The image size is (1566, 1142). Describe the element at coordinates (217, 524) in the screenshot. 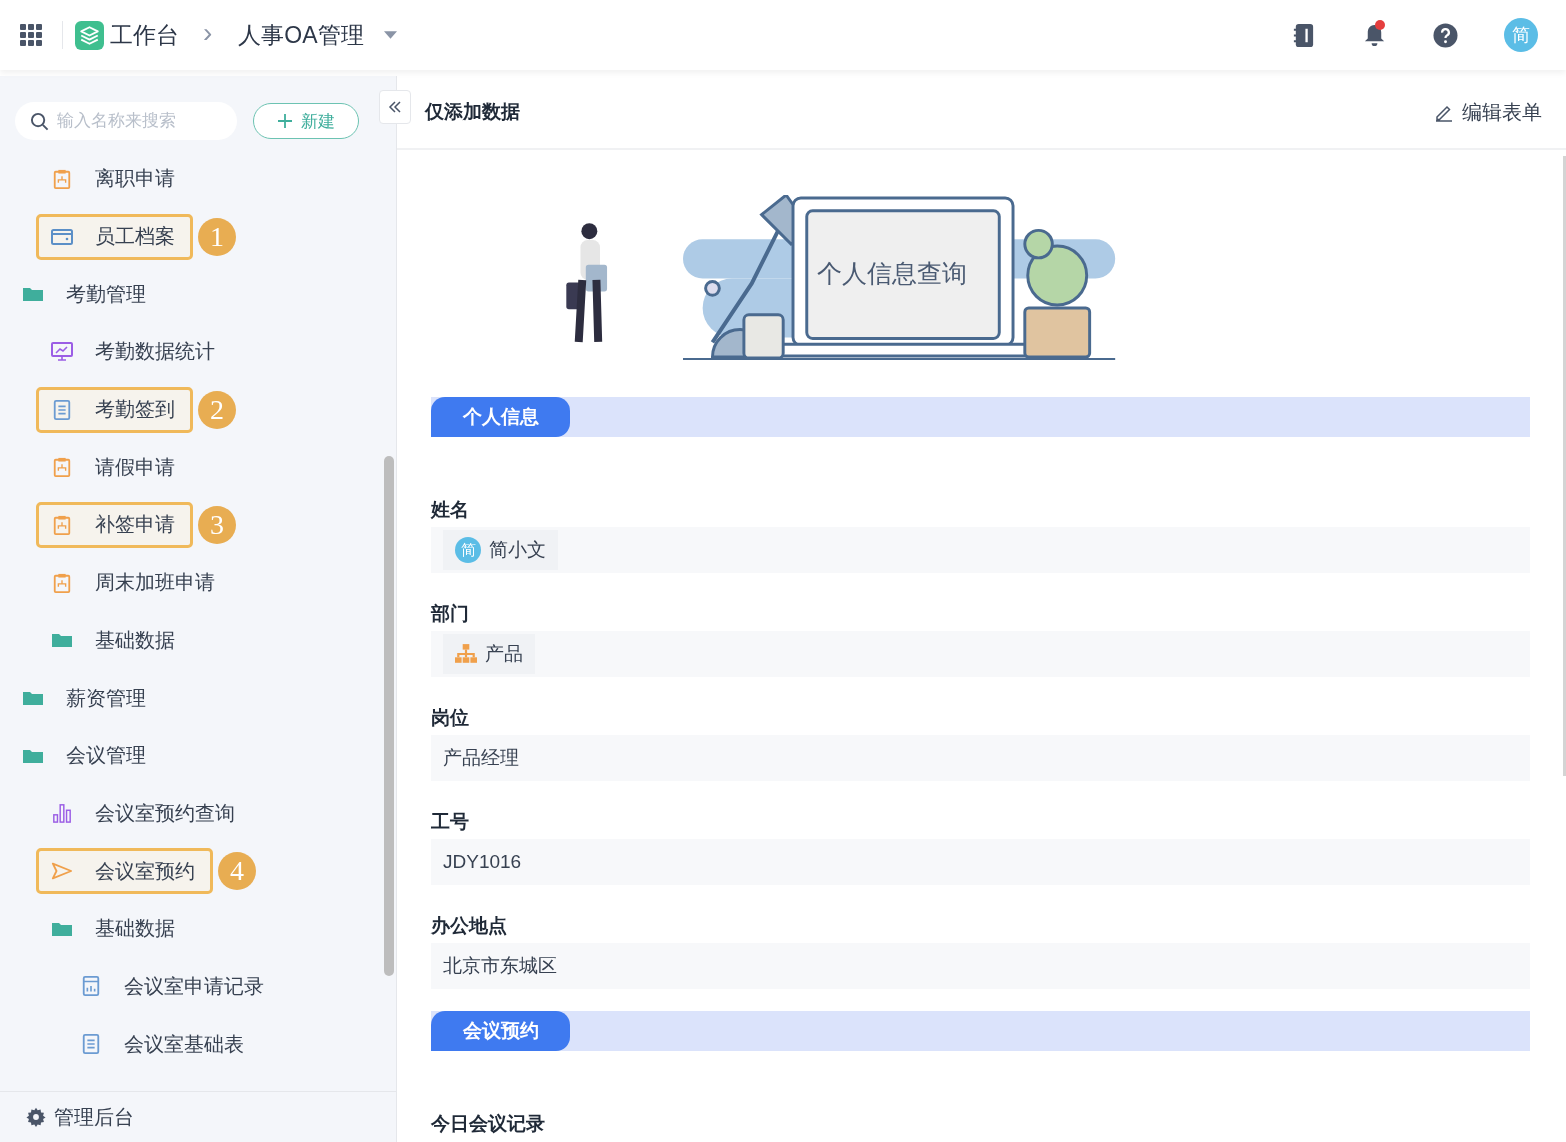

I see `callout-number: 3` at that location.